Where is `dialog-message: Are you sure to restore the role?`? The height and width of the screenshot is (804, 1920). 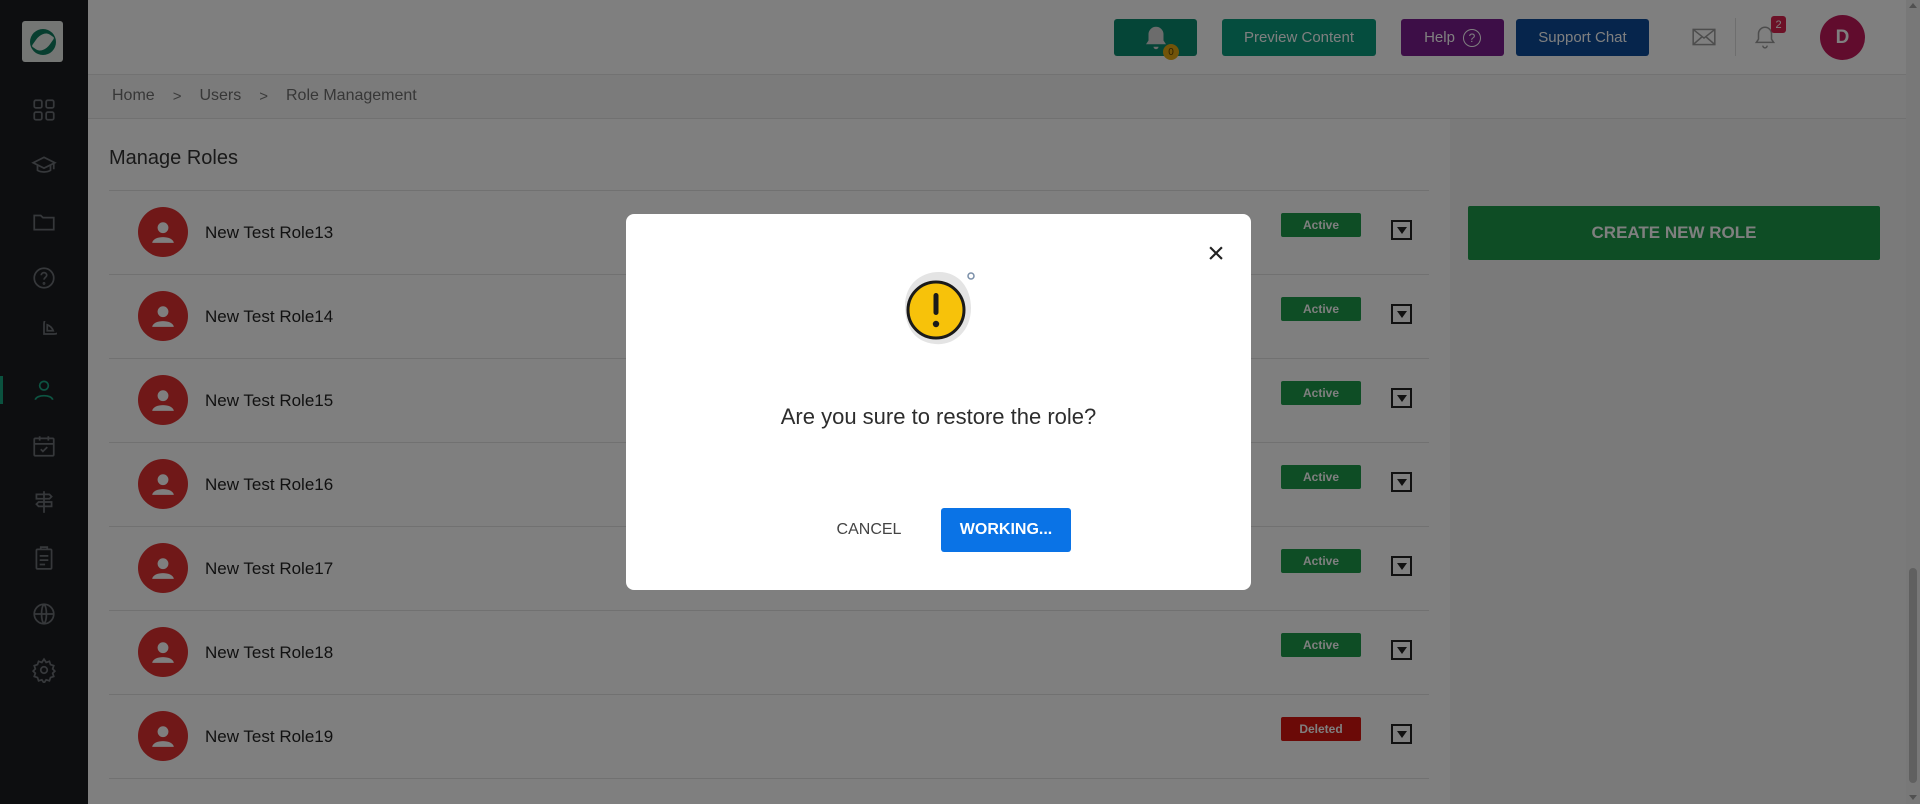
dialog-message: Are you sure to restore the role? is located at coordinates (938, 416).